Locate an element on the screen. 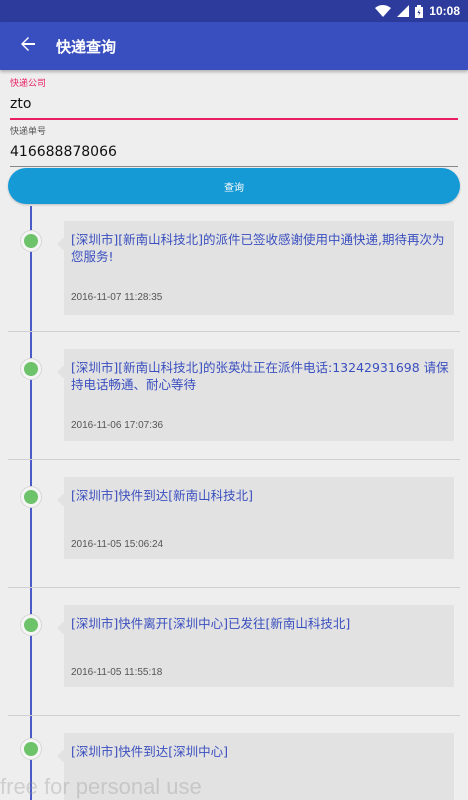  query-button: 查询 is located at coordinates (234, 186).